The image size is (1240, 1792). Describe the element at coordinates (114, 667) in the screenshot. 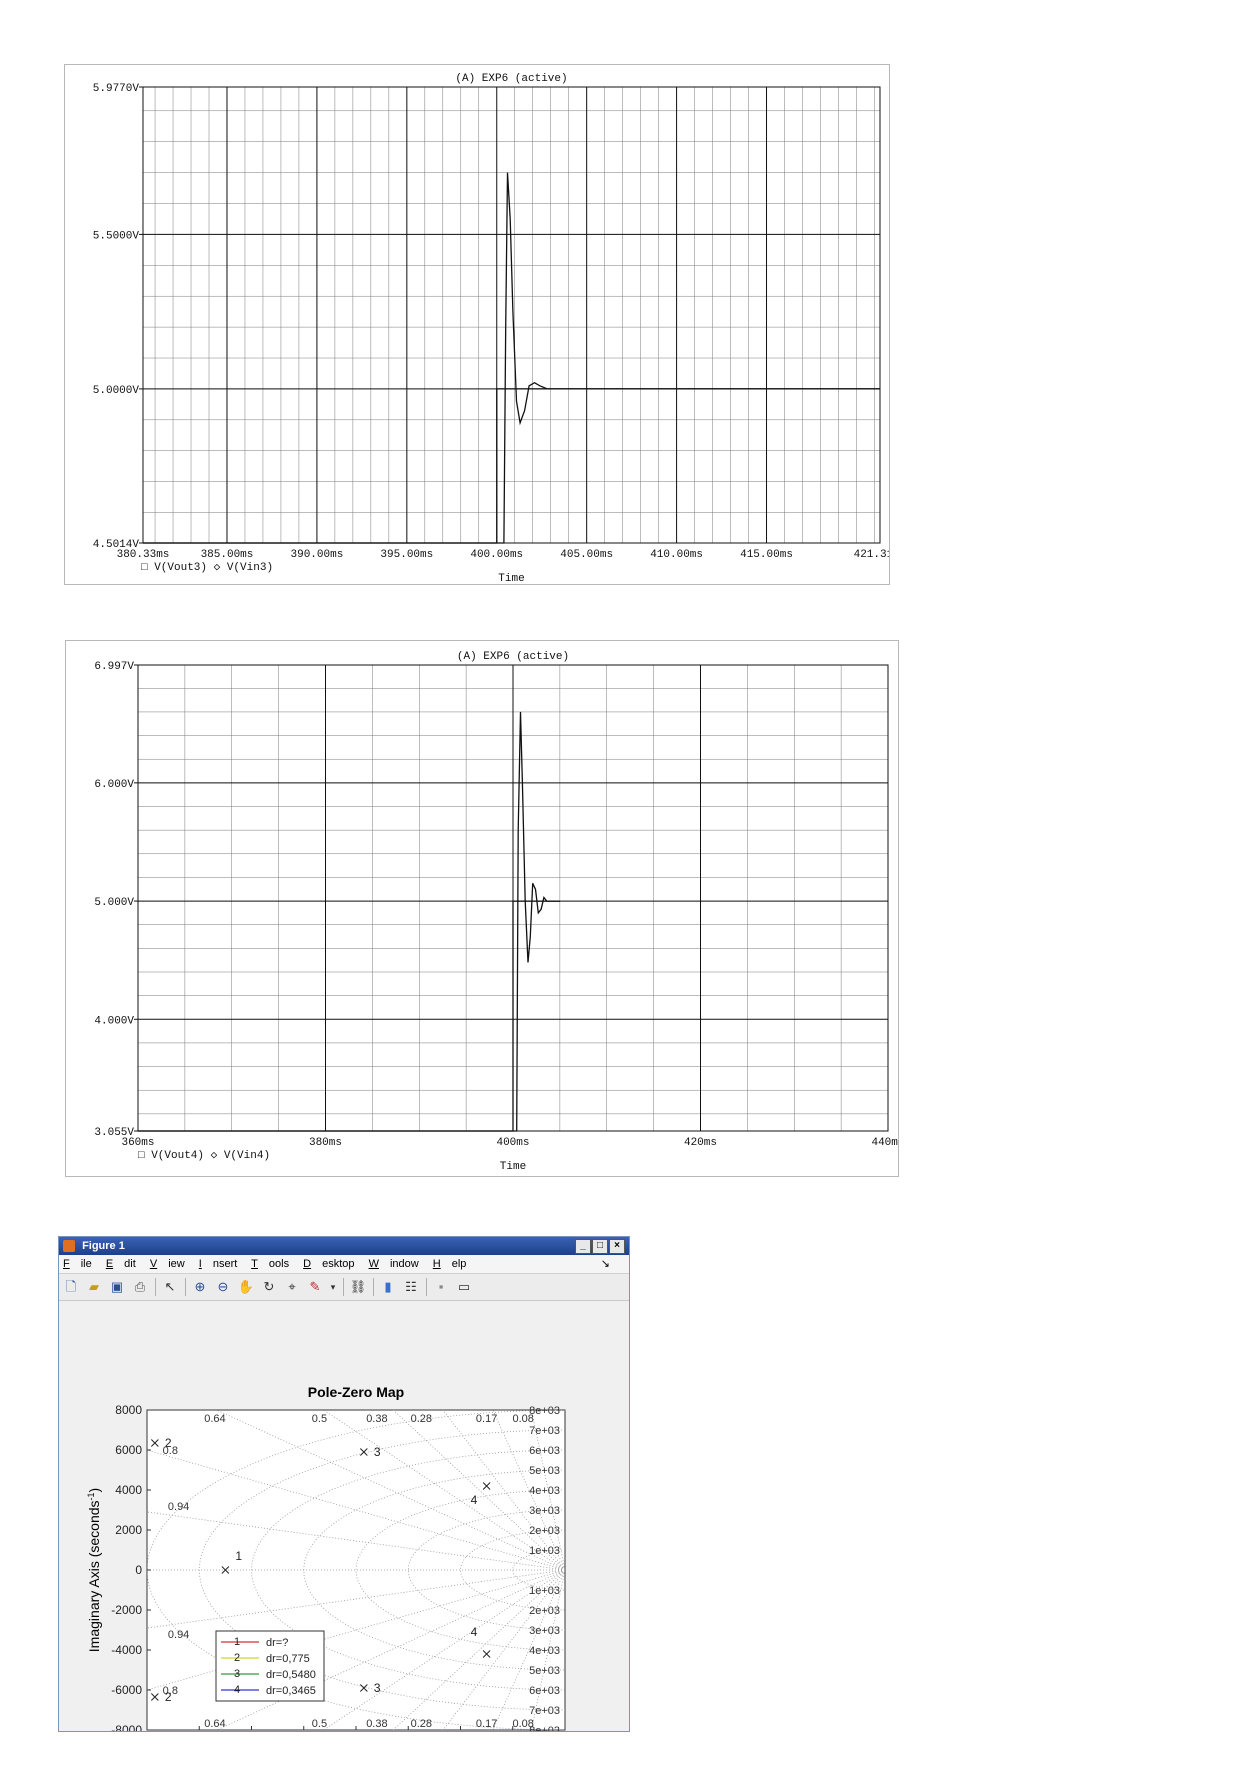

I see `y-tick-label: 6.997V` at that location.